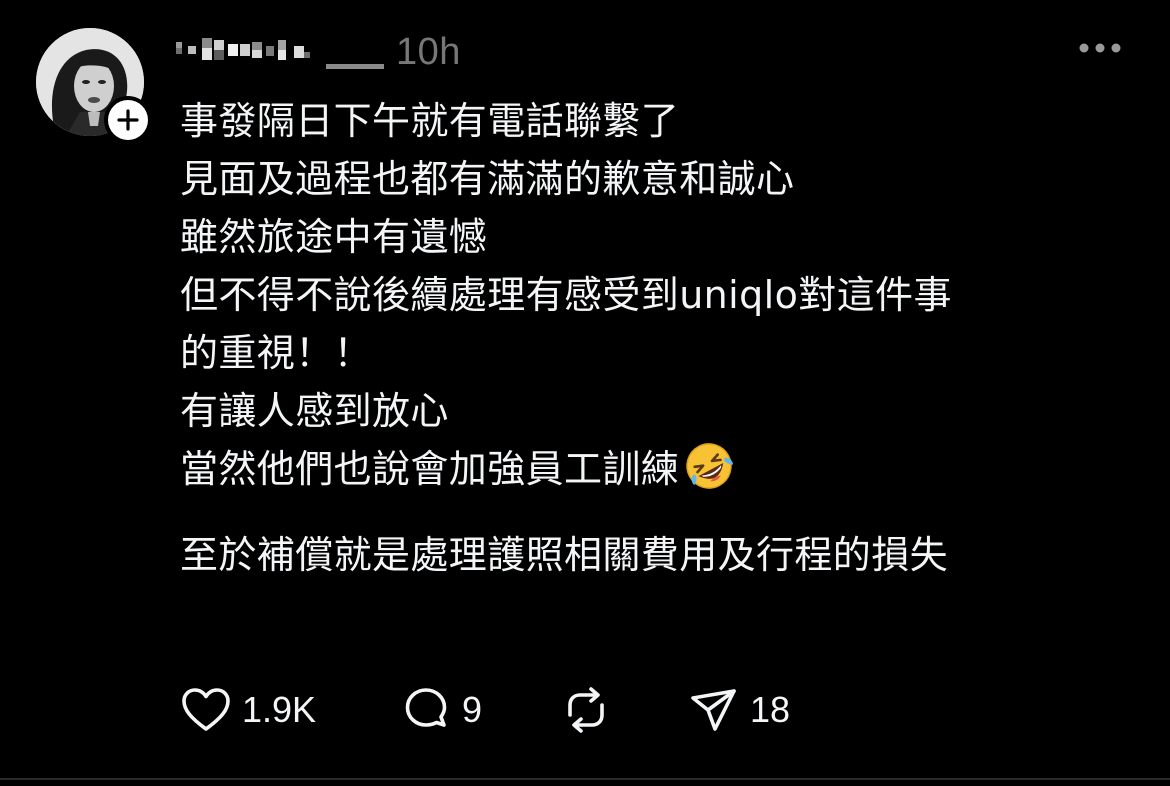 The image size is (1170, 786). Describe the element at coordinates (714, 710) in the screenshot. I see `send-icon` at that location.